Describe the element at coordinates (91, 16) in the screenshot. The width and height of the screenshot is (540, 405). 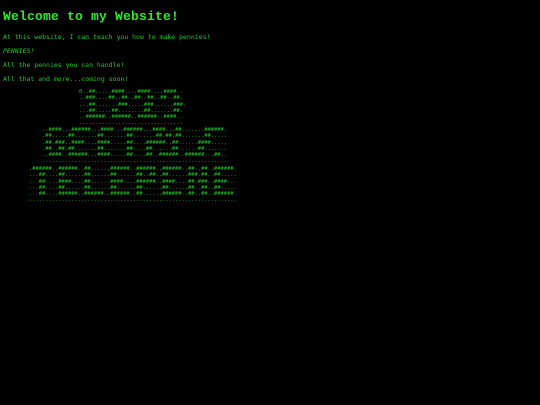
I see `page-heading: Welcome to my Website!` at that location.